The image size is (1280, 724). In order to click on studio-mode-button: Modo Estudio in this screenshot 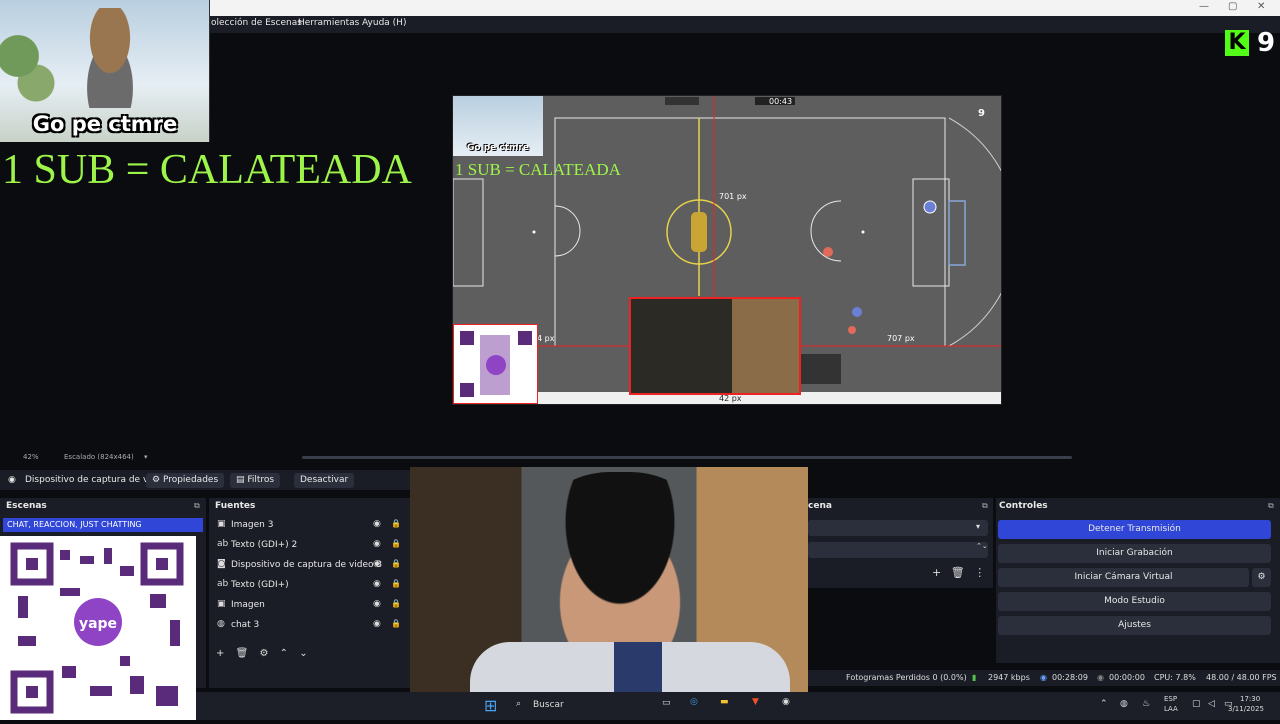, I will do `click(1134, 601)`.